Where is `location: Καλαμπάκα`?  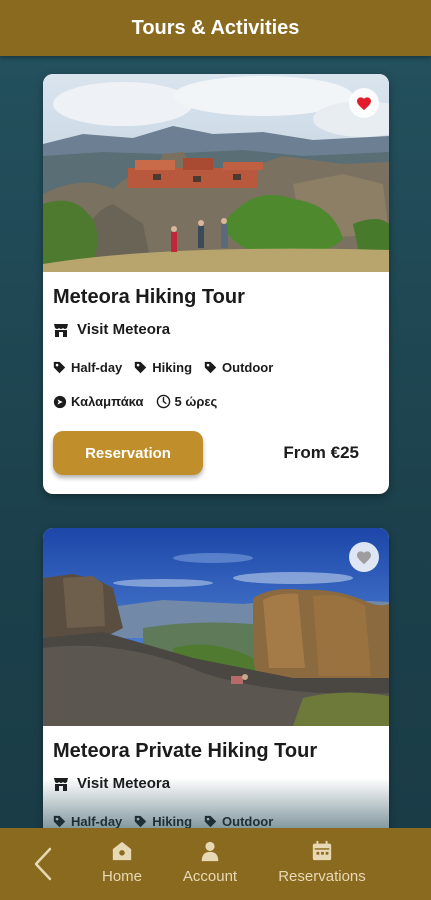
location: Καλαμπάκα is located at coordinates (98, 401).